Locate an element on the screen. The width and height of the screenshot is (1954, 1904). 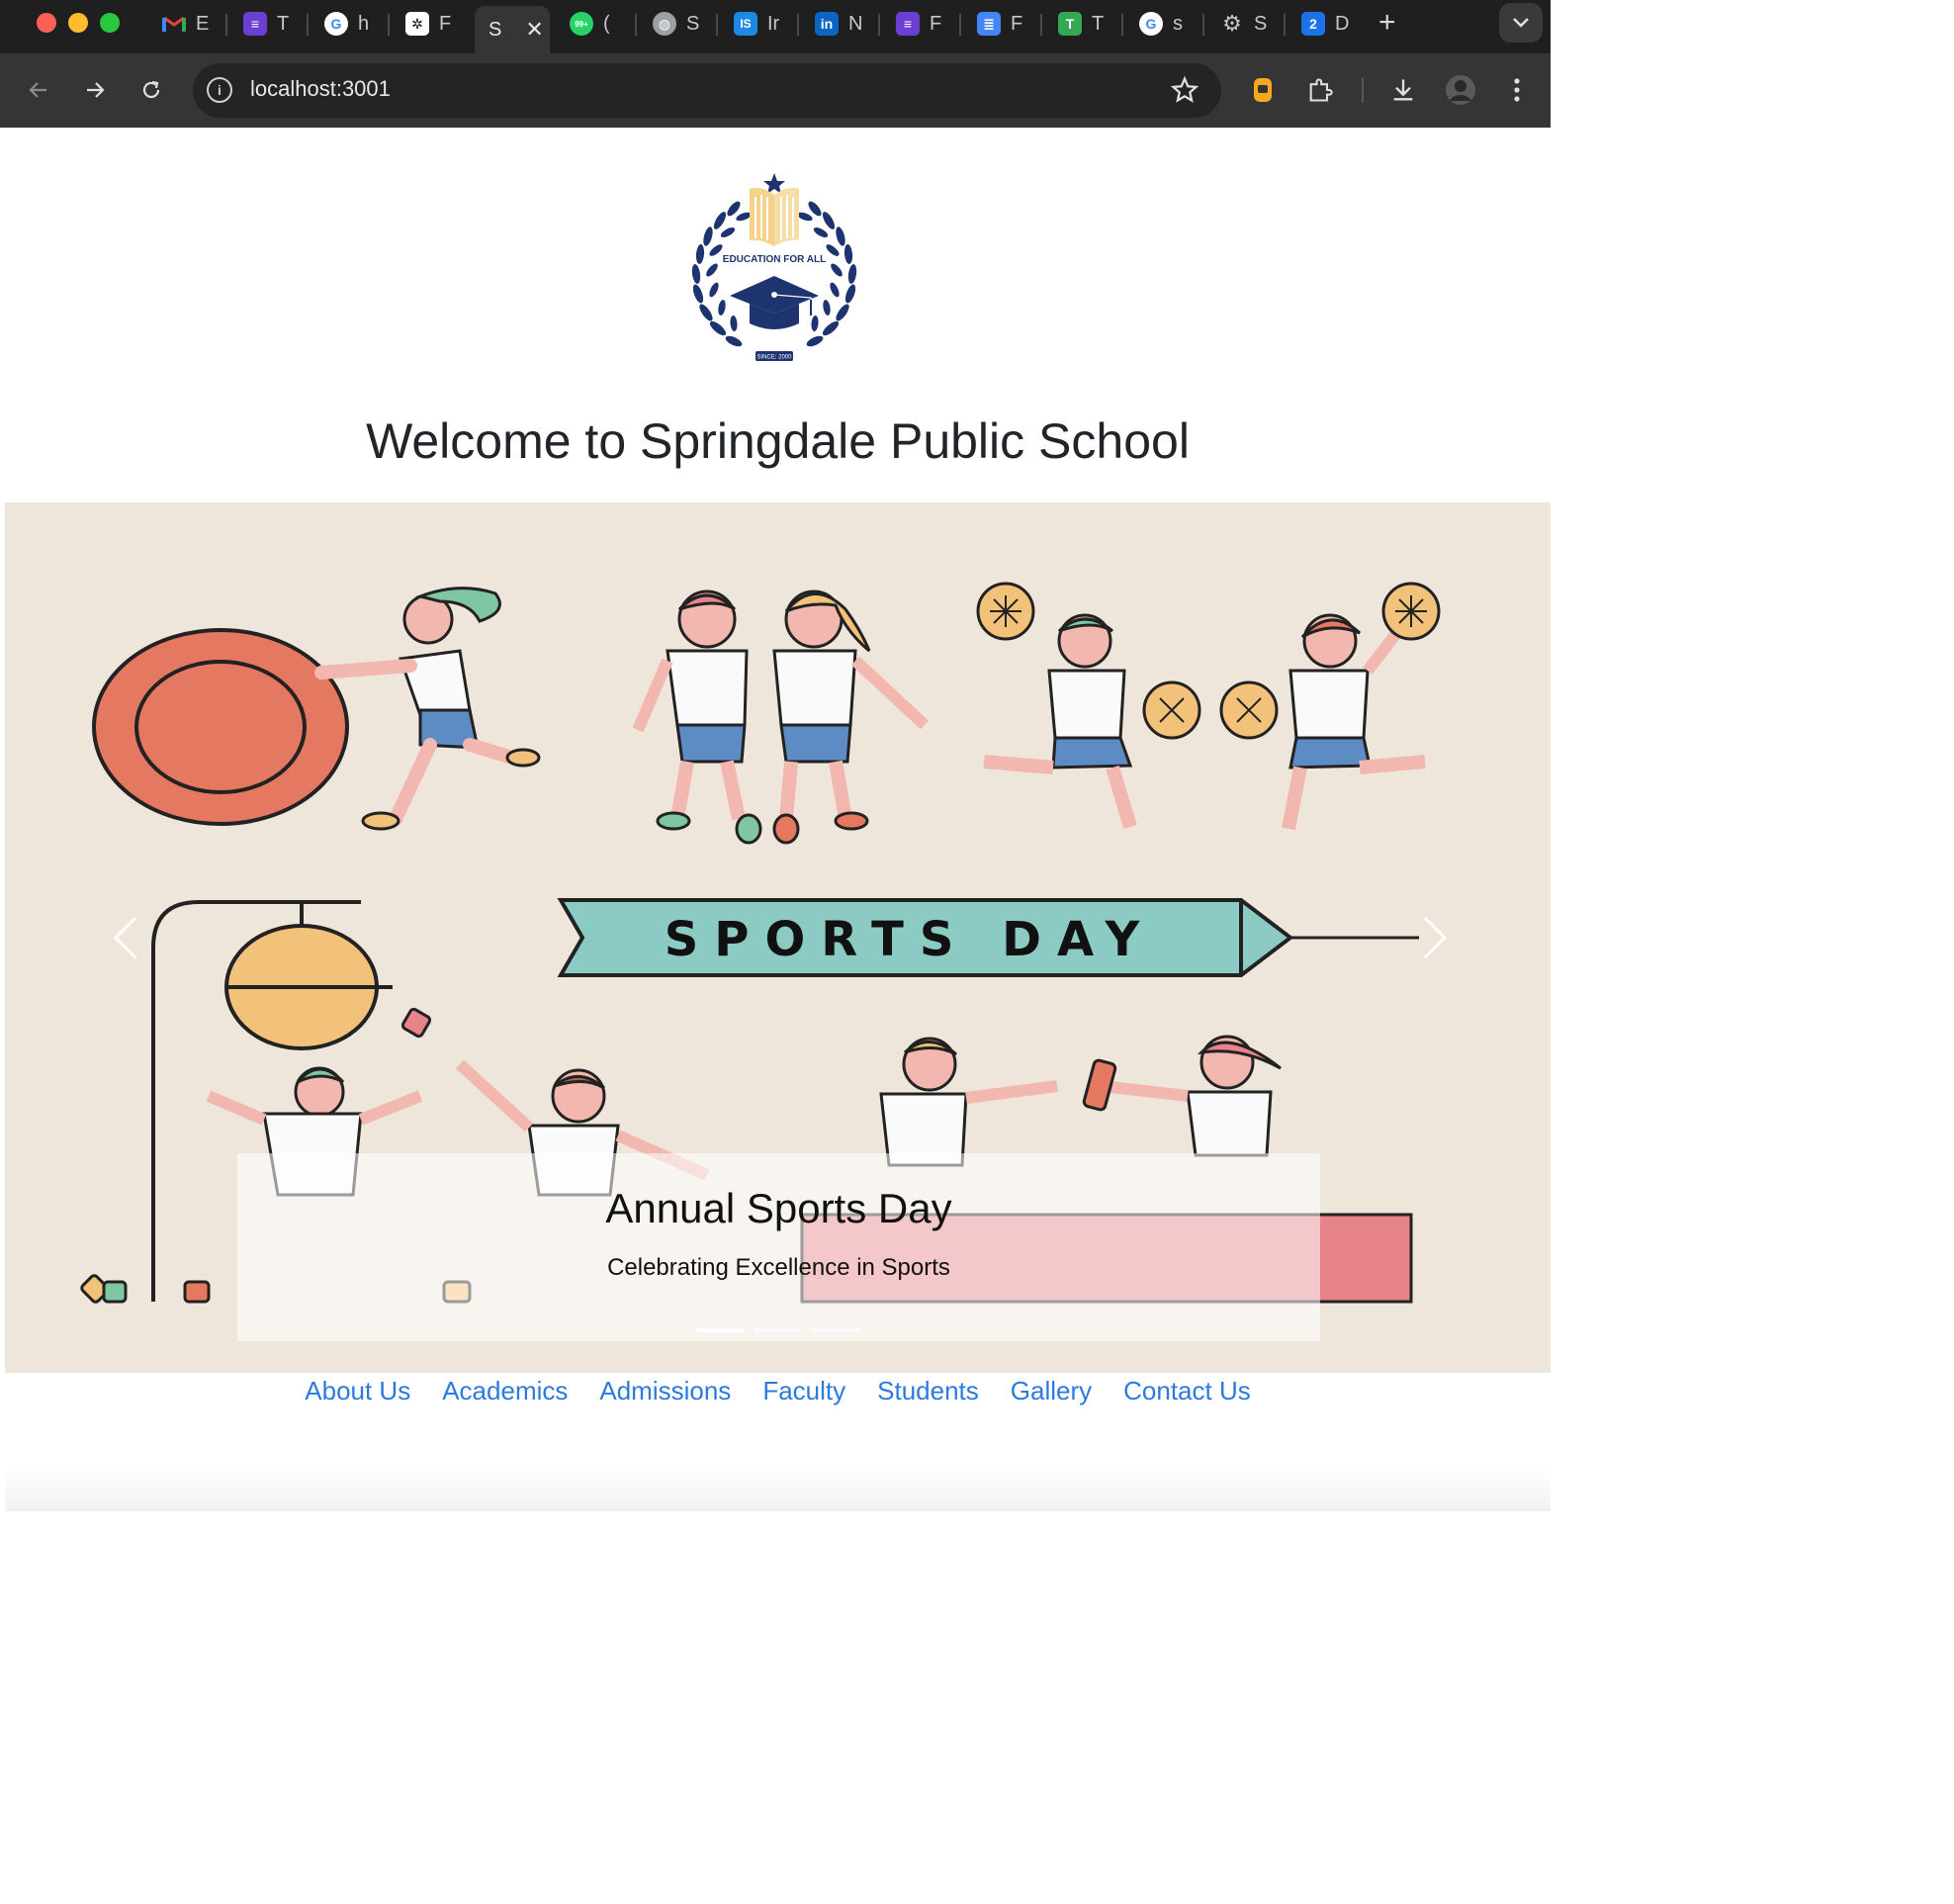
browser-tab: 99+ ( is located at coordinates (584, 24).